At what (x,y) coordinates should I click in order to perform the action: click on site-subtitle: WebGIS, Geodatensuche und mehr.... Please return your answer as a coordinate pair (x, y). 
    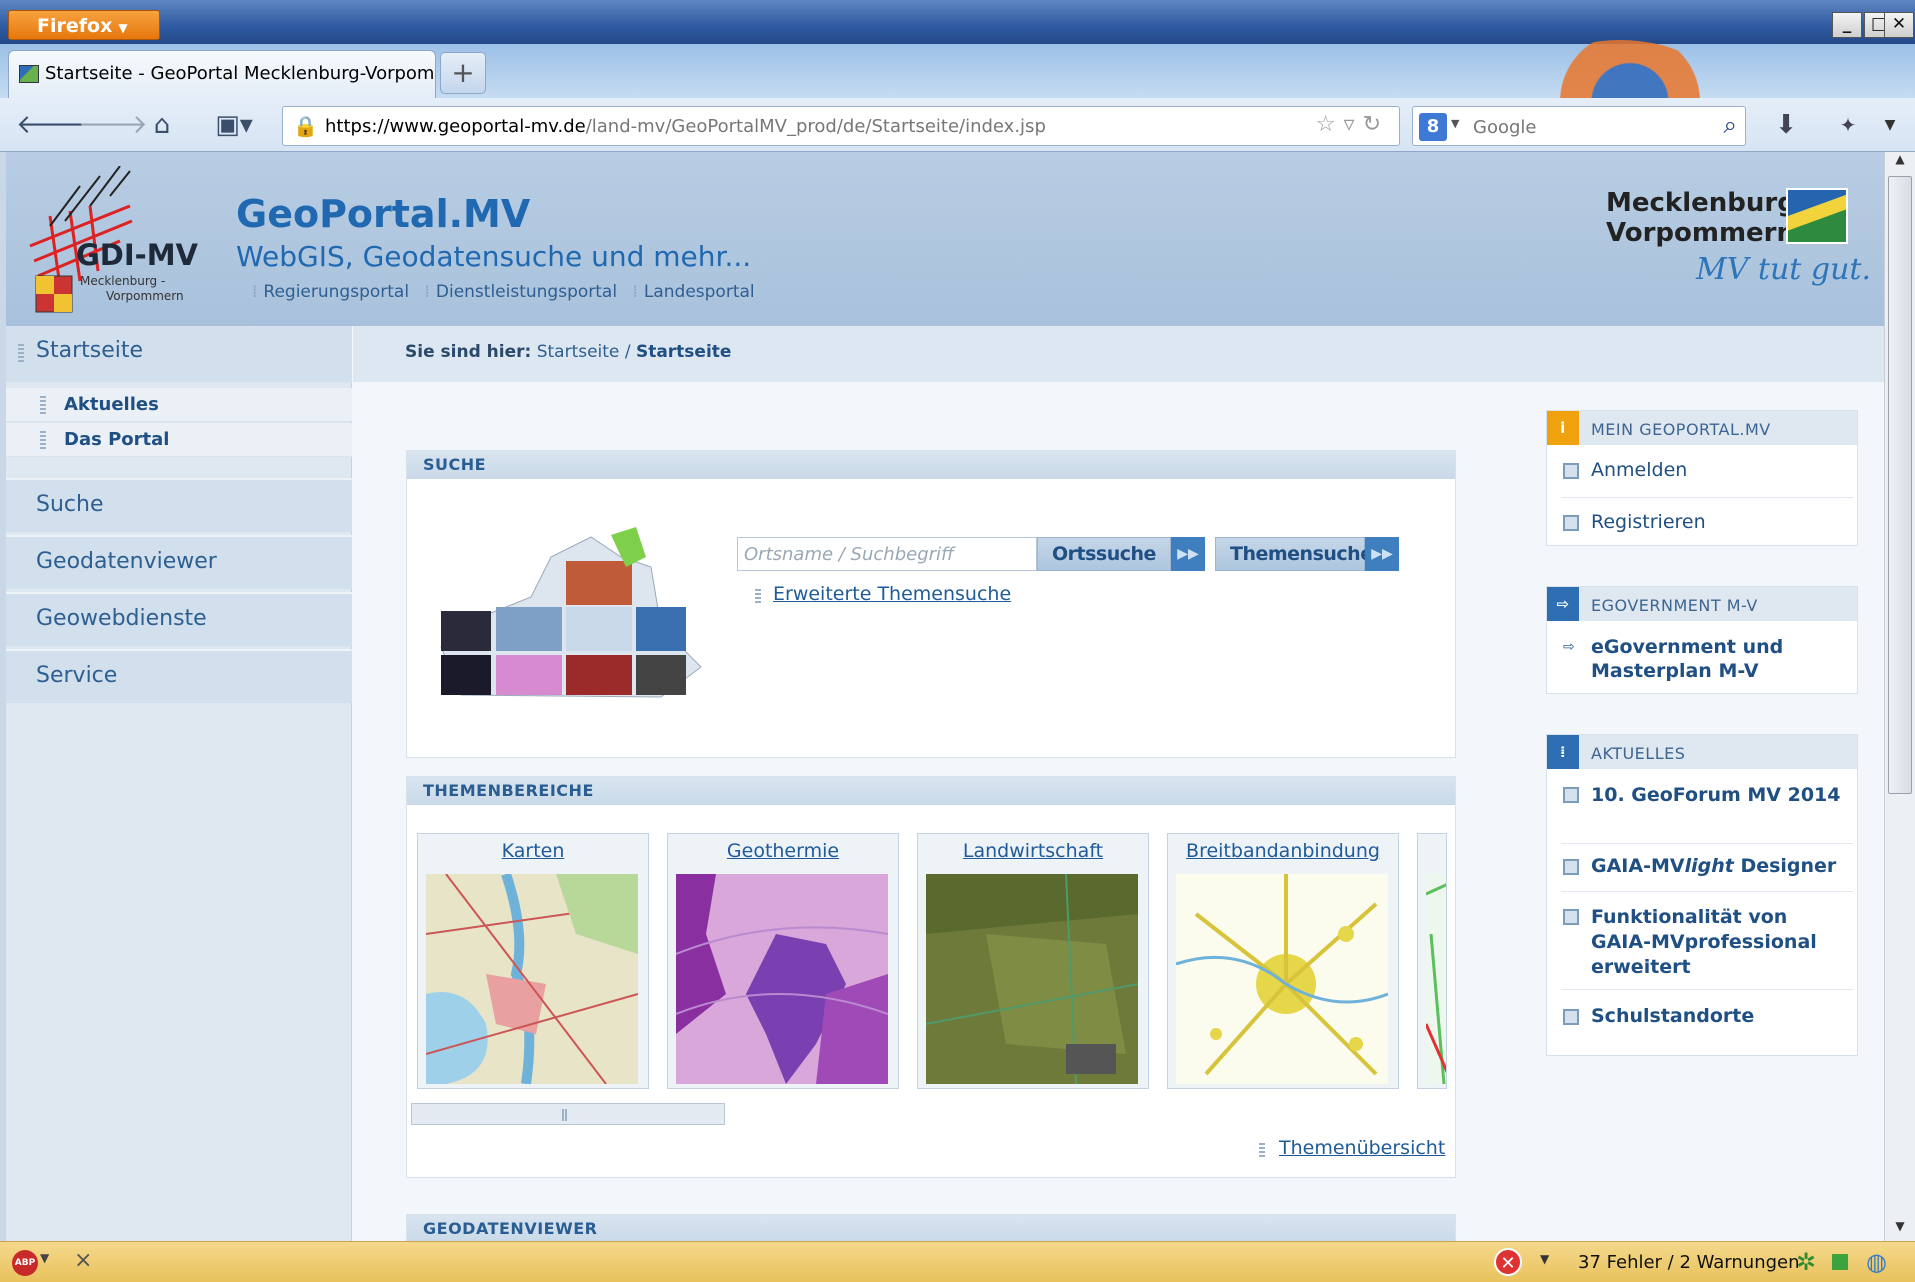
    Looking at the image, I should click on (494, 256).